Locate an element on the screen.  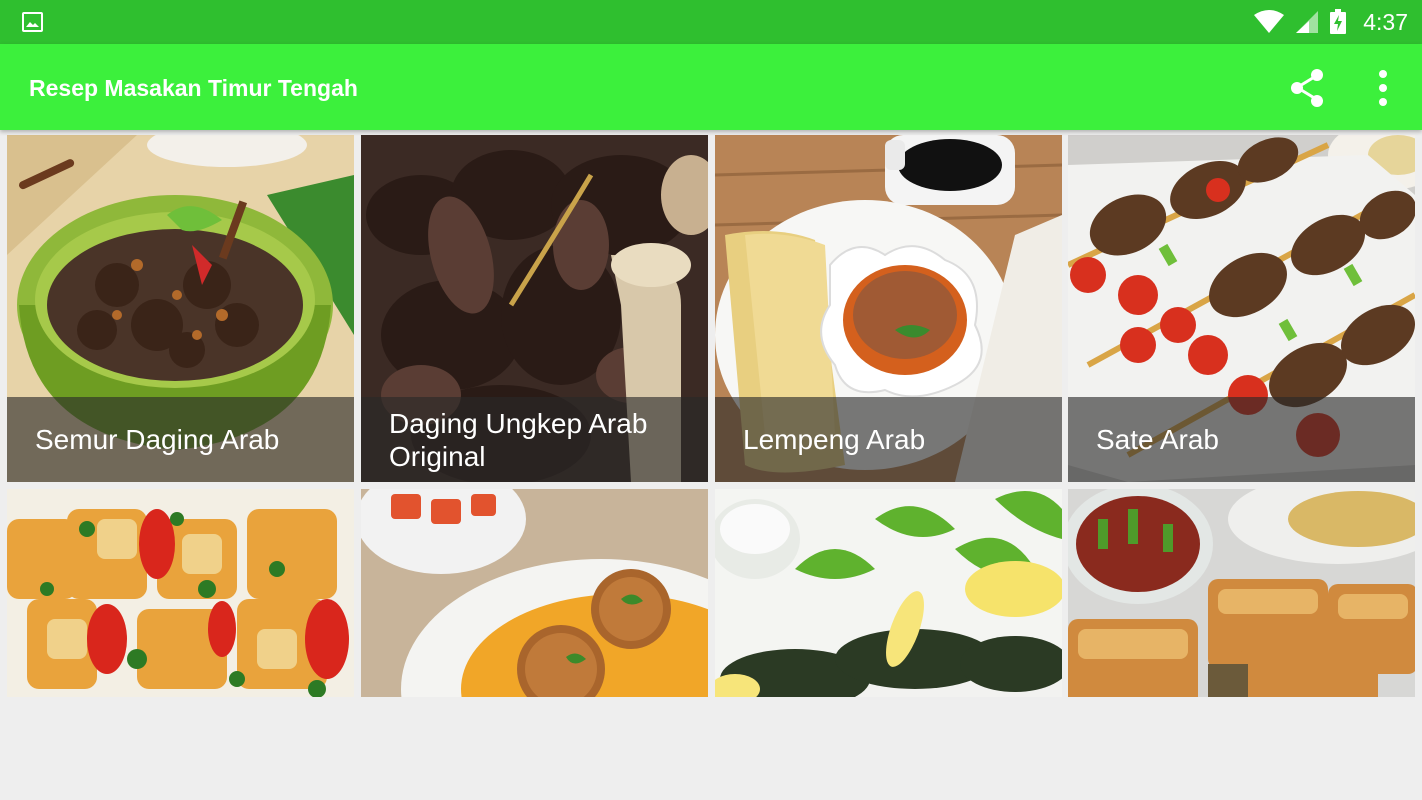
wifi-icon is located at coordinates (1269, 21).